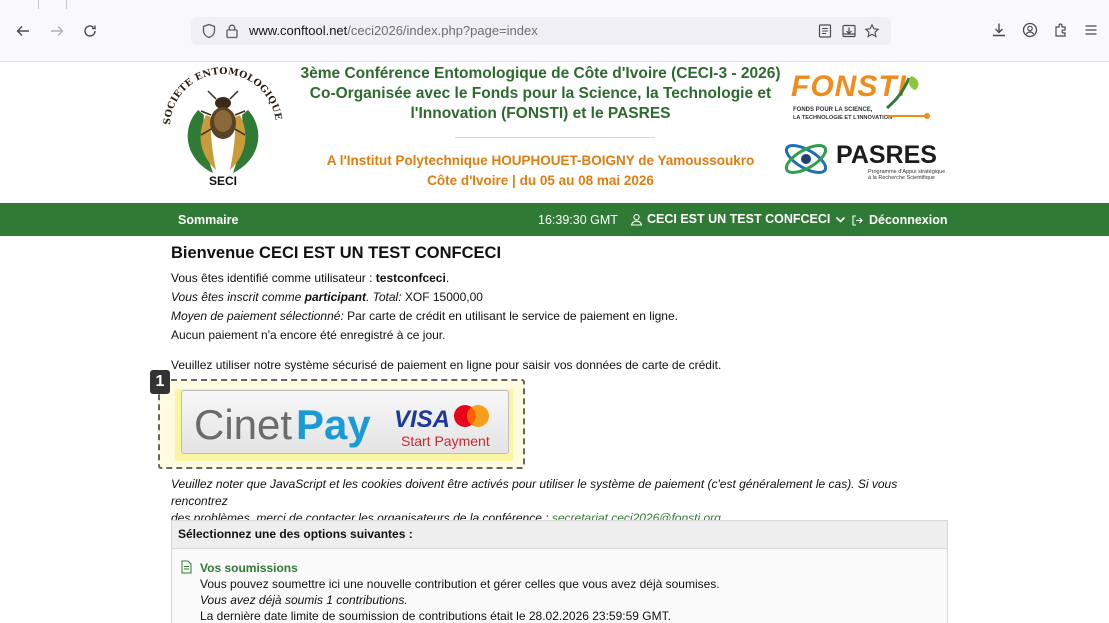  What do you see at coordinates (410, 278) in the screenshot?
I see `username: testconfceci` at bounding box center [410, 278].